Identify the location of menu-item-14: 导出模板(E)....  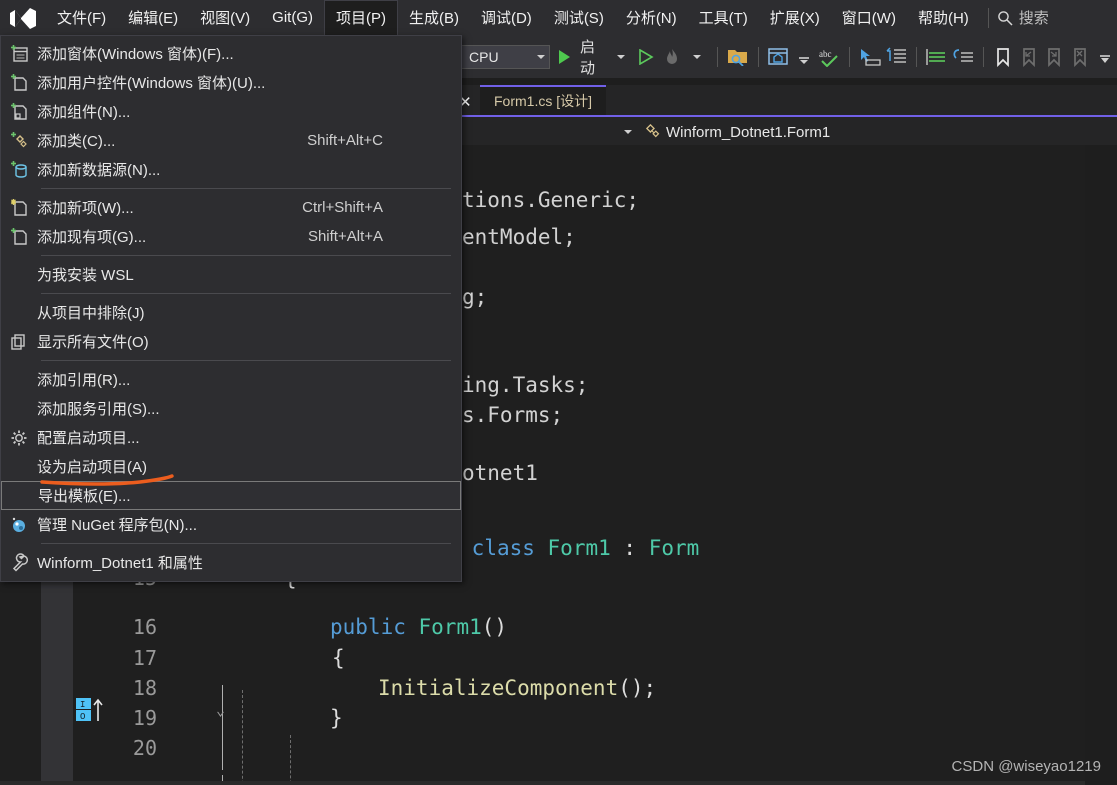
(231, 495).